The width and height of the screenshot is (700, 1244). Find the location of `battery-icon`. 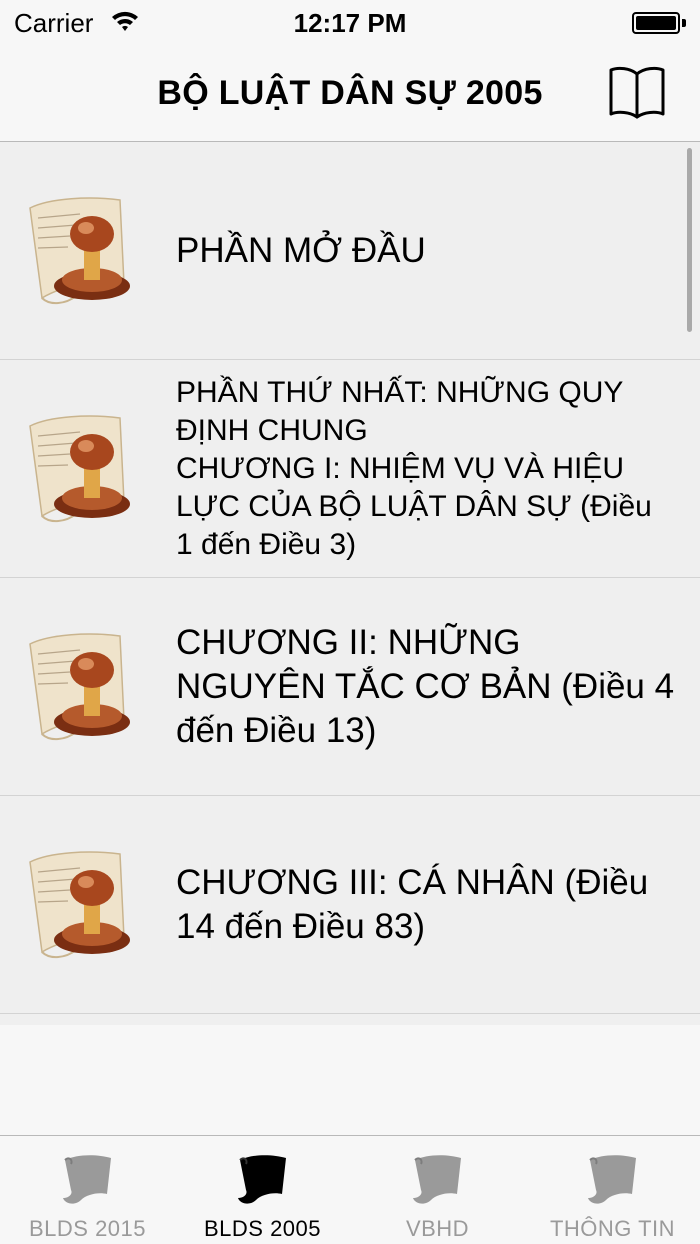

battery-icon is located at coordinates (659, 23).